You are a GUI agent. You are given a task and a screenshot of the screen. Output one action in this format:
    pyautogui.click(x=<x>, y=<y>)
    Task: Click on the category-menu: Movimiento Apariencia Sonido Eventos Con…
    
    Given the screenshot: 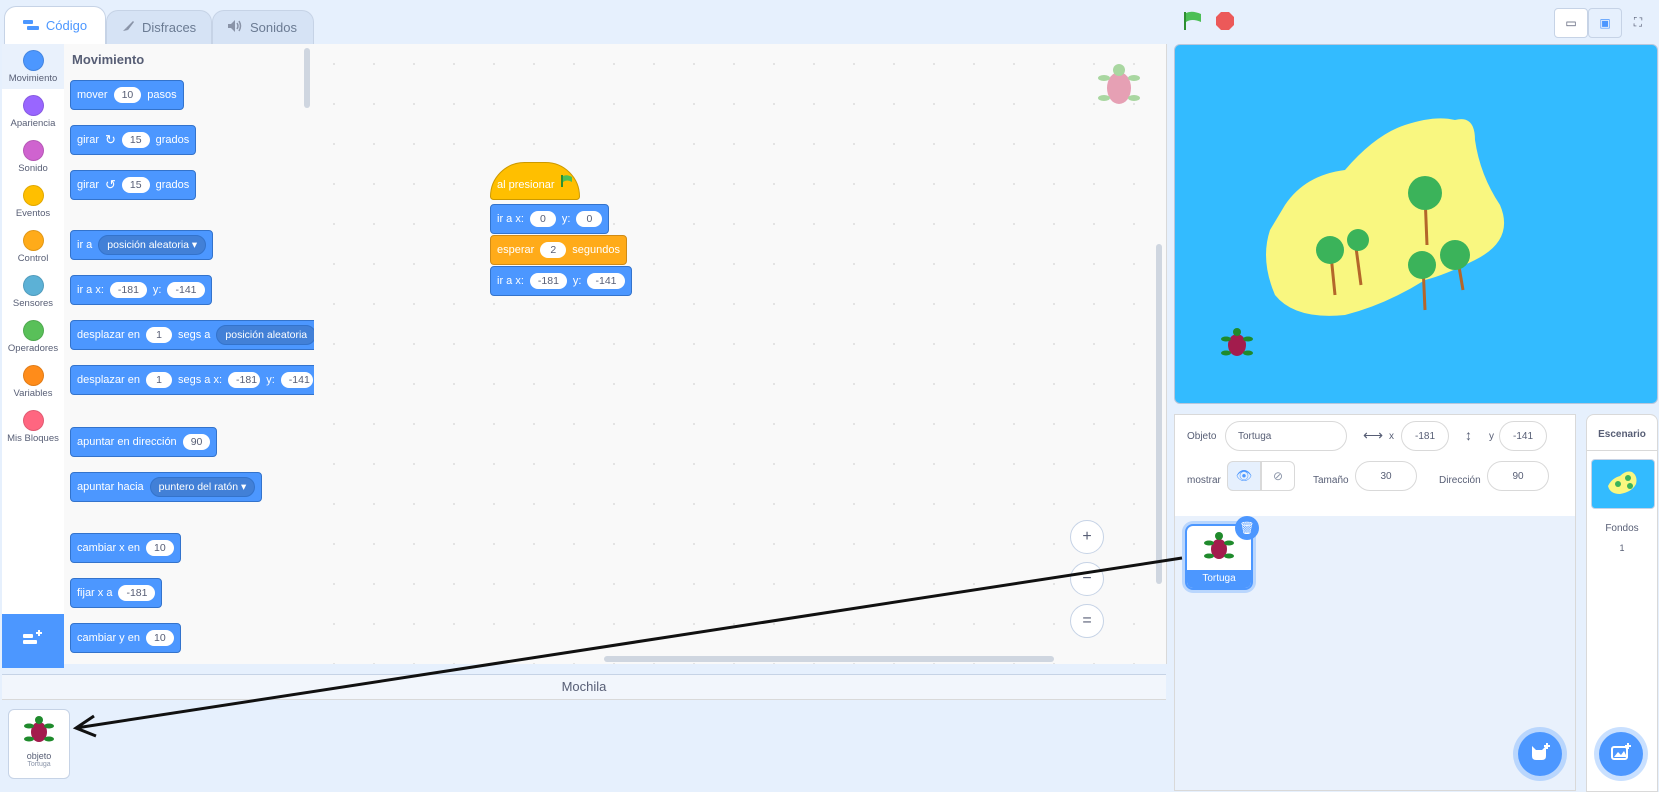 What is the action you would take?
    pyautogui.click(x=33, y=354)
    